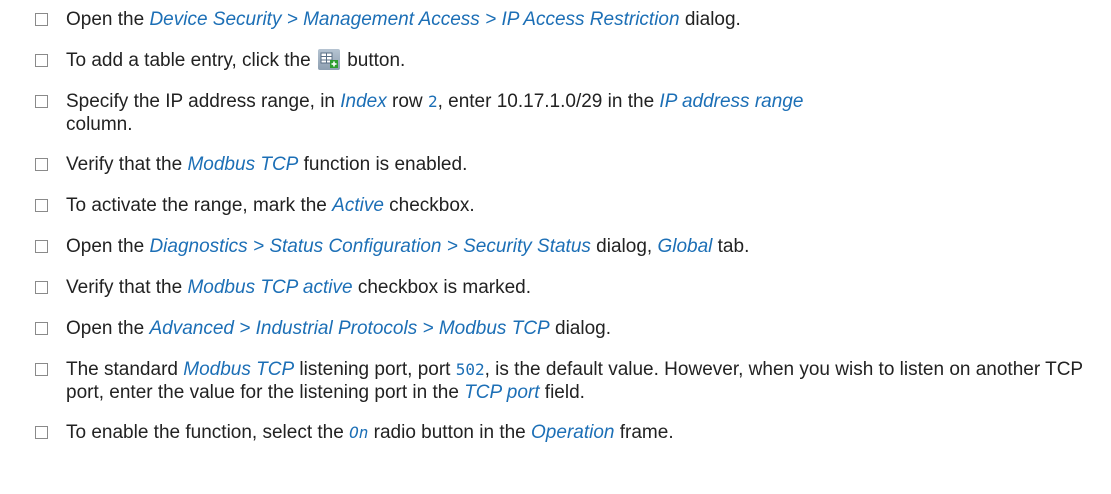 The height and width of the screenshot is (494, 1111). Describe the element at coordinates (685, 246) in the screenshot. I see `ui-tab-name: Global` at that location.